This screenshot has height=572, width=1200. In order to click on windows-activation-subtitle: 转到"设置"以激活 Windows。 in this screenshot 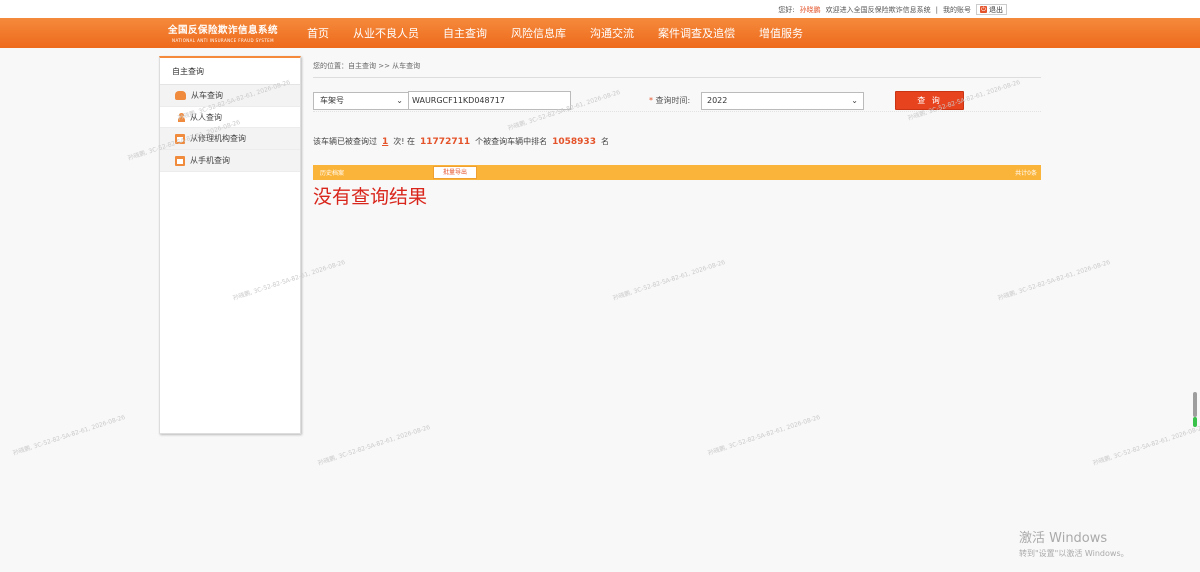, I will do `click(1074, 553)`.